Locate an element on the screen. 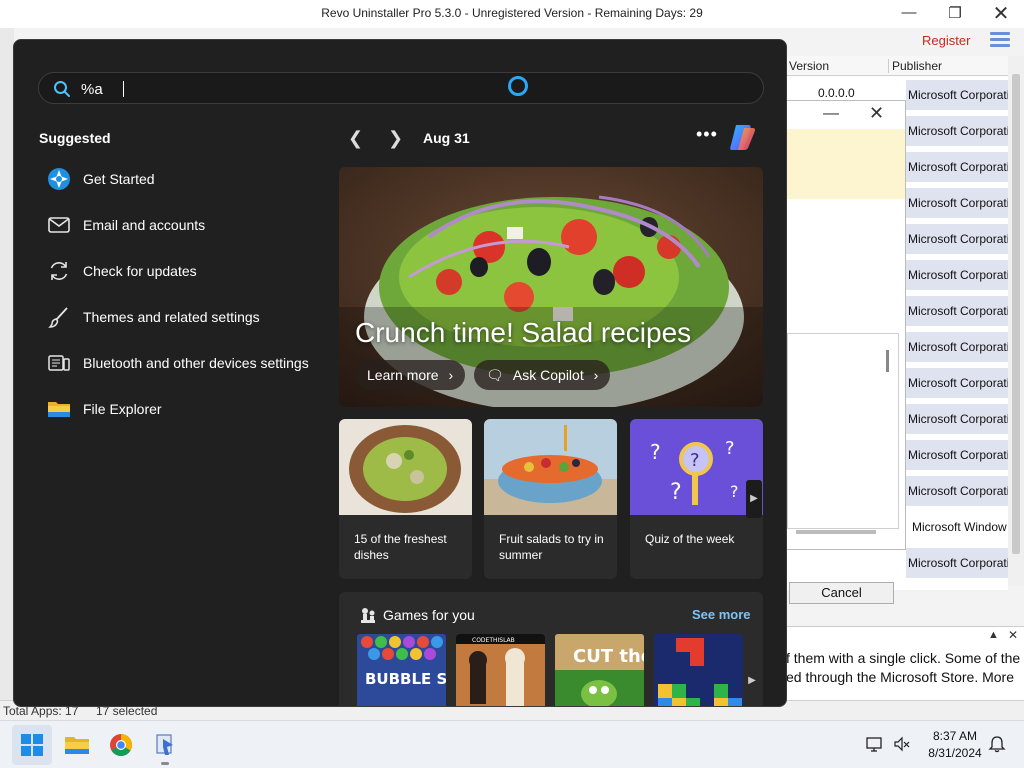  chrome-icon is located at coordinates (121, 745).